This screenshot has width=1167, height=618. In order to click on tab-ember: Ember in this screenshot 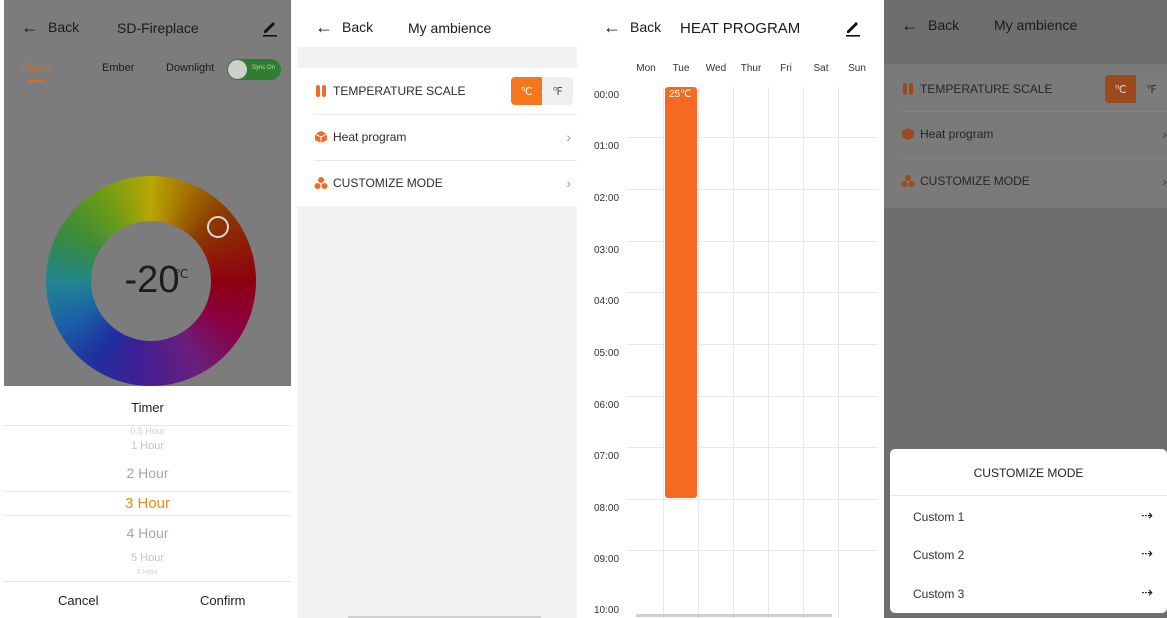, I will do `click(118, 68)`.